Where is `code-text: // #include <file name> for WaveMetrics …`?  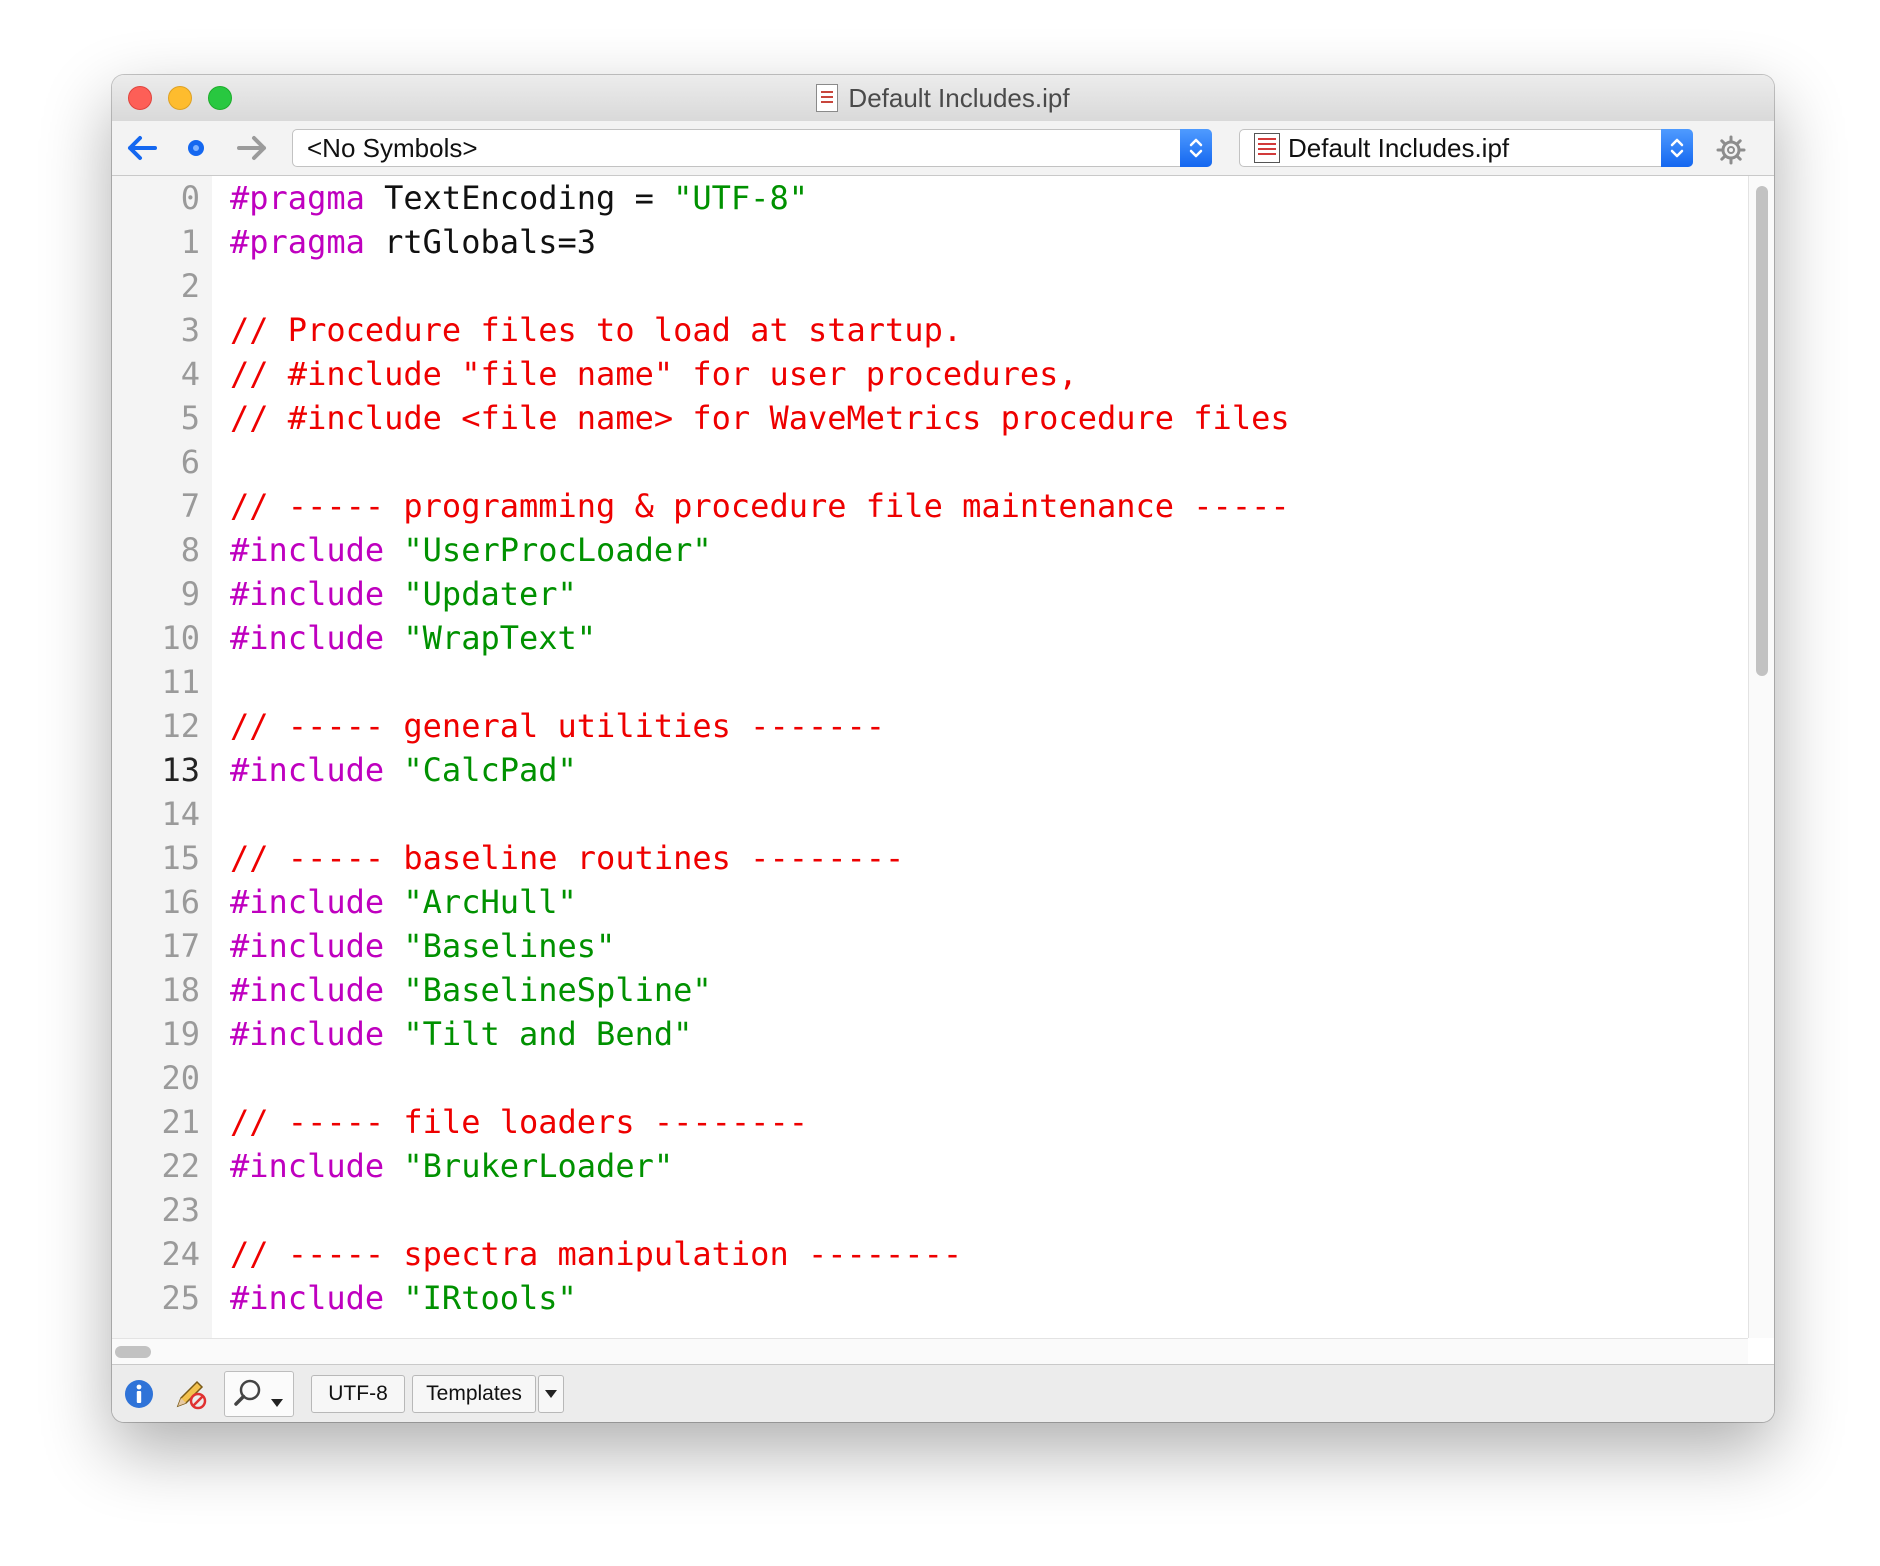 code-text: // #include <file name> for WaveMetrics … is located at coordinates (760, 418).